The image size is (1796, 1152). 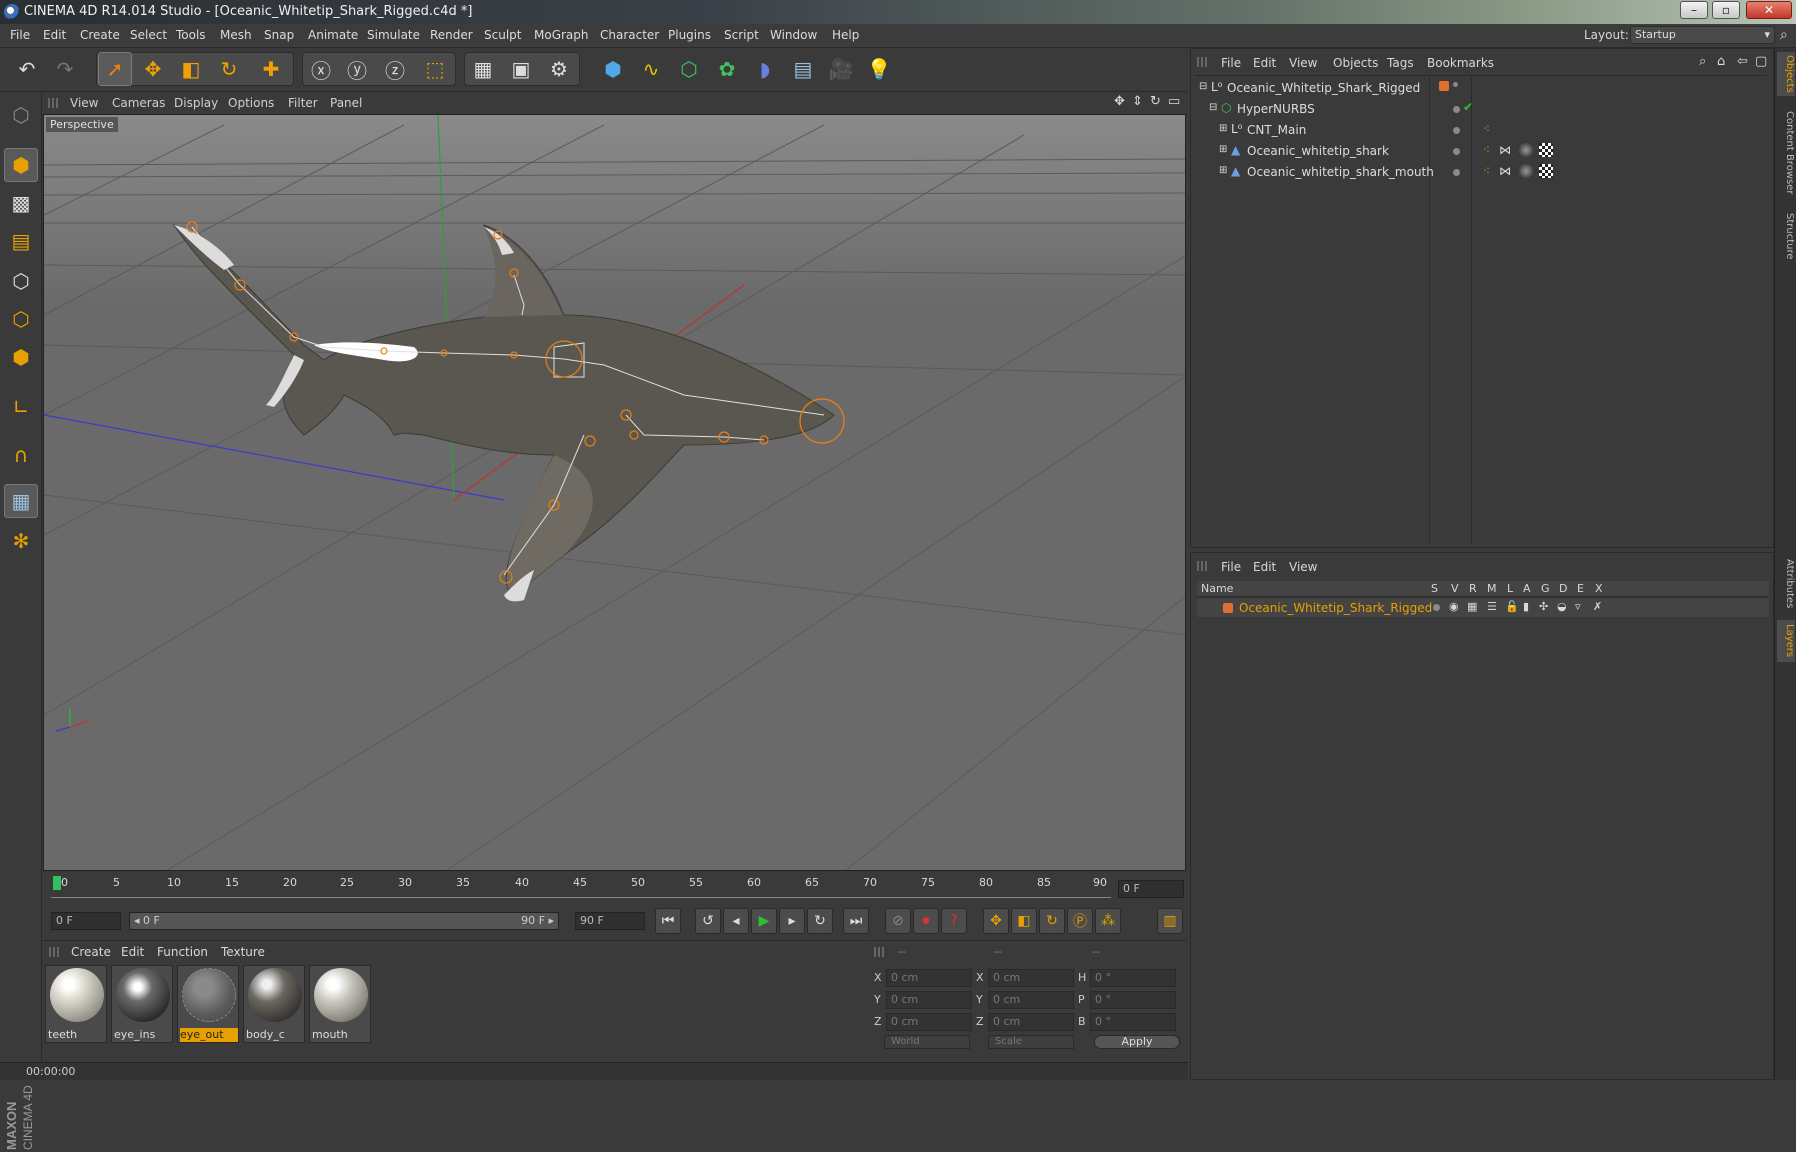 I want to click on material-menu-edit: Edit, so click(x=132, y=952).